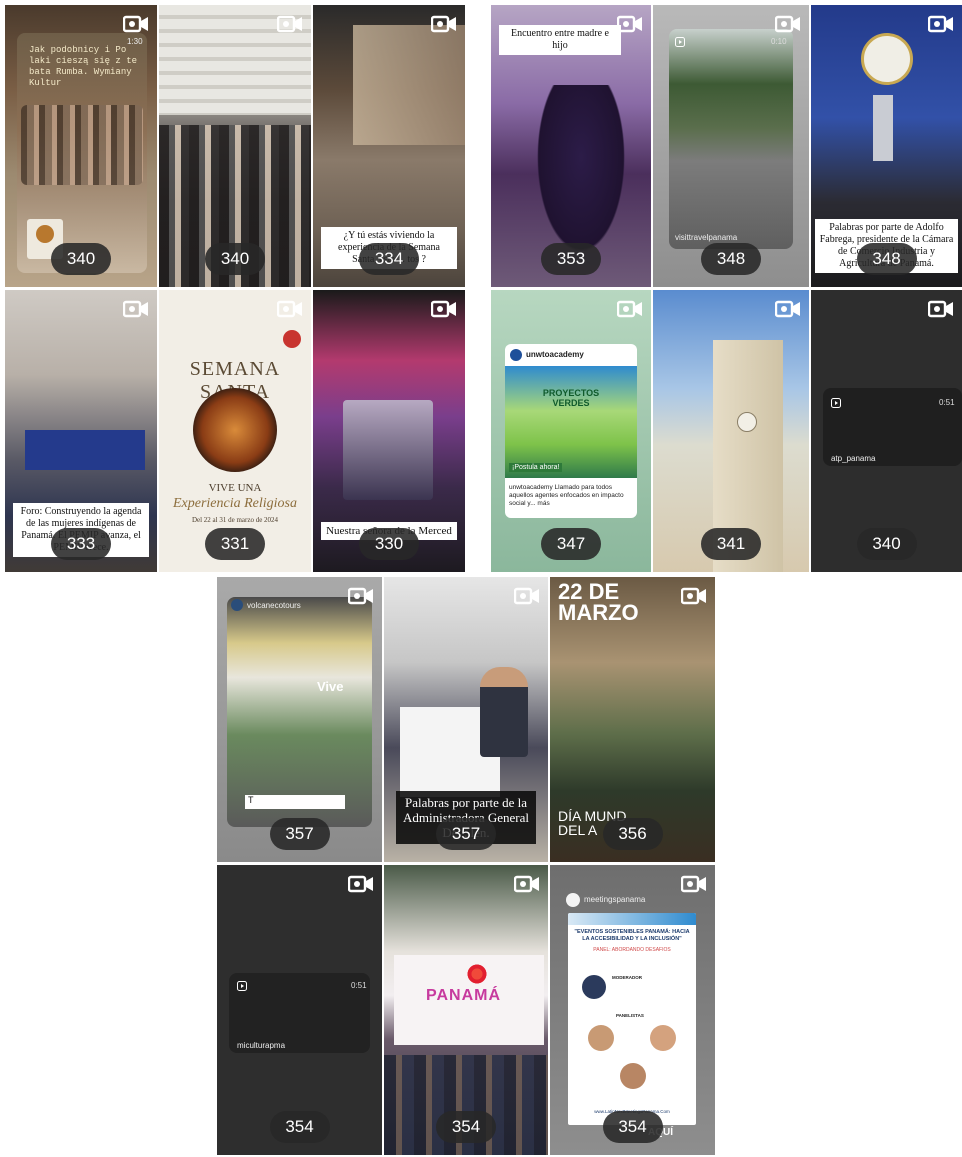 The image size is (962, 1157). Describe the element at coordinates (598, 602) in the screenshot. I see `date-headline: 22 DE MARZO` at that location.